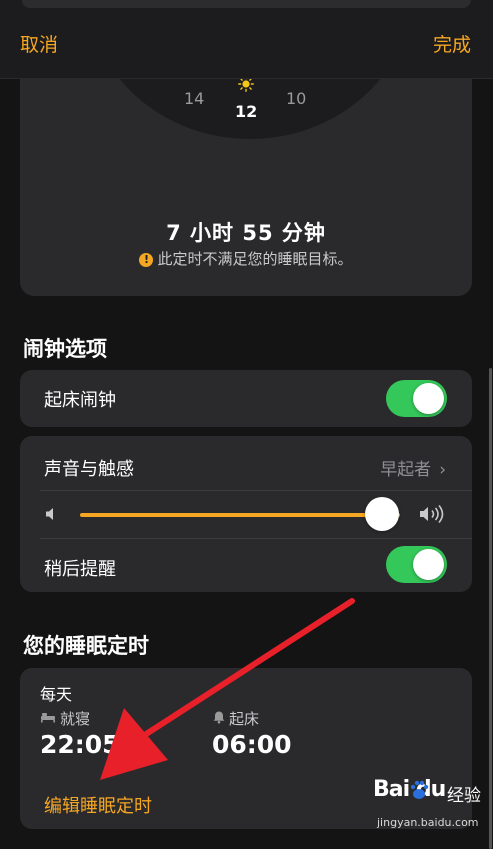 This screenshot has height=849, width=493. What do you see at coordinates (432, 514) in the screenshot?
I see `volume-high-icon` at bounding box center [432, 514].